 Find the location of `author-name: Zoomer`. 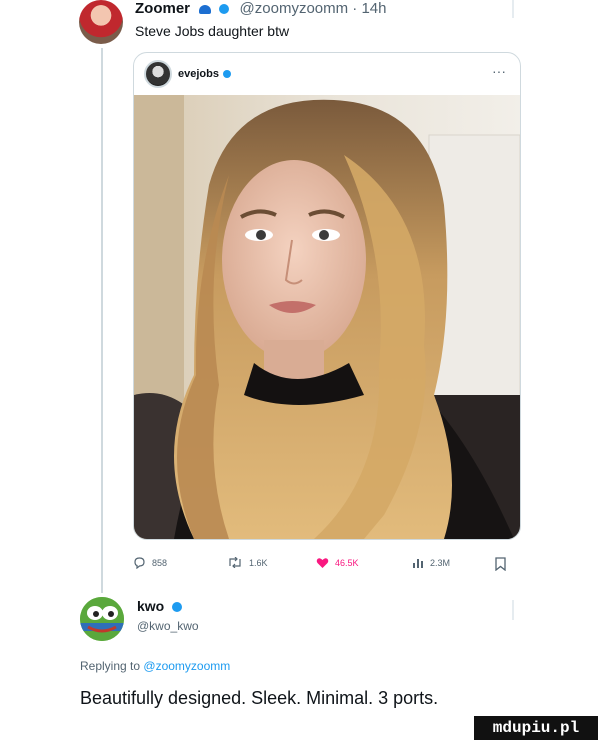

author-name: Zoomer is located at coordinates (162, 8).